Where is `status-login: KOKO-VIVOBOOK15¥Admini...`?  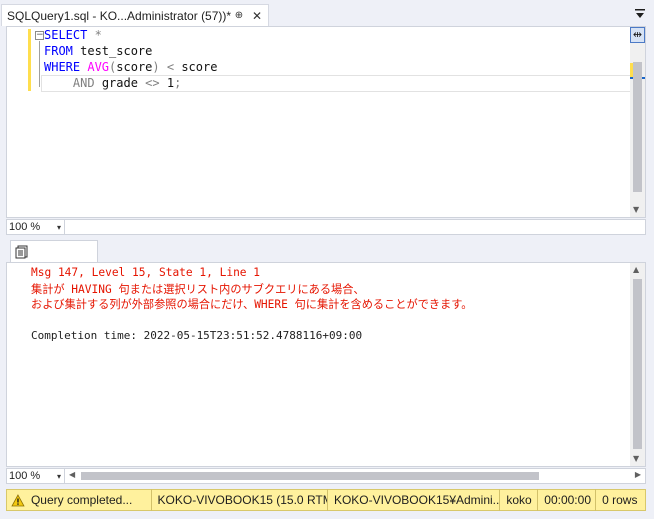
status-login: KOKO-VIVOBOOK15¥Admini... is located at coordinates (412, 500).